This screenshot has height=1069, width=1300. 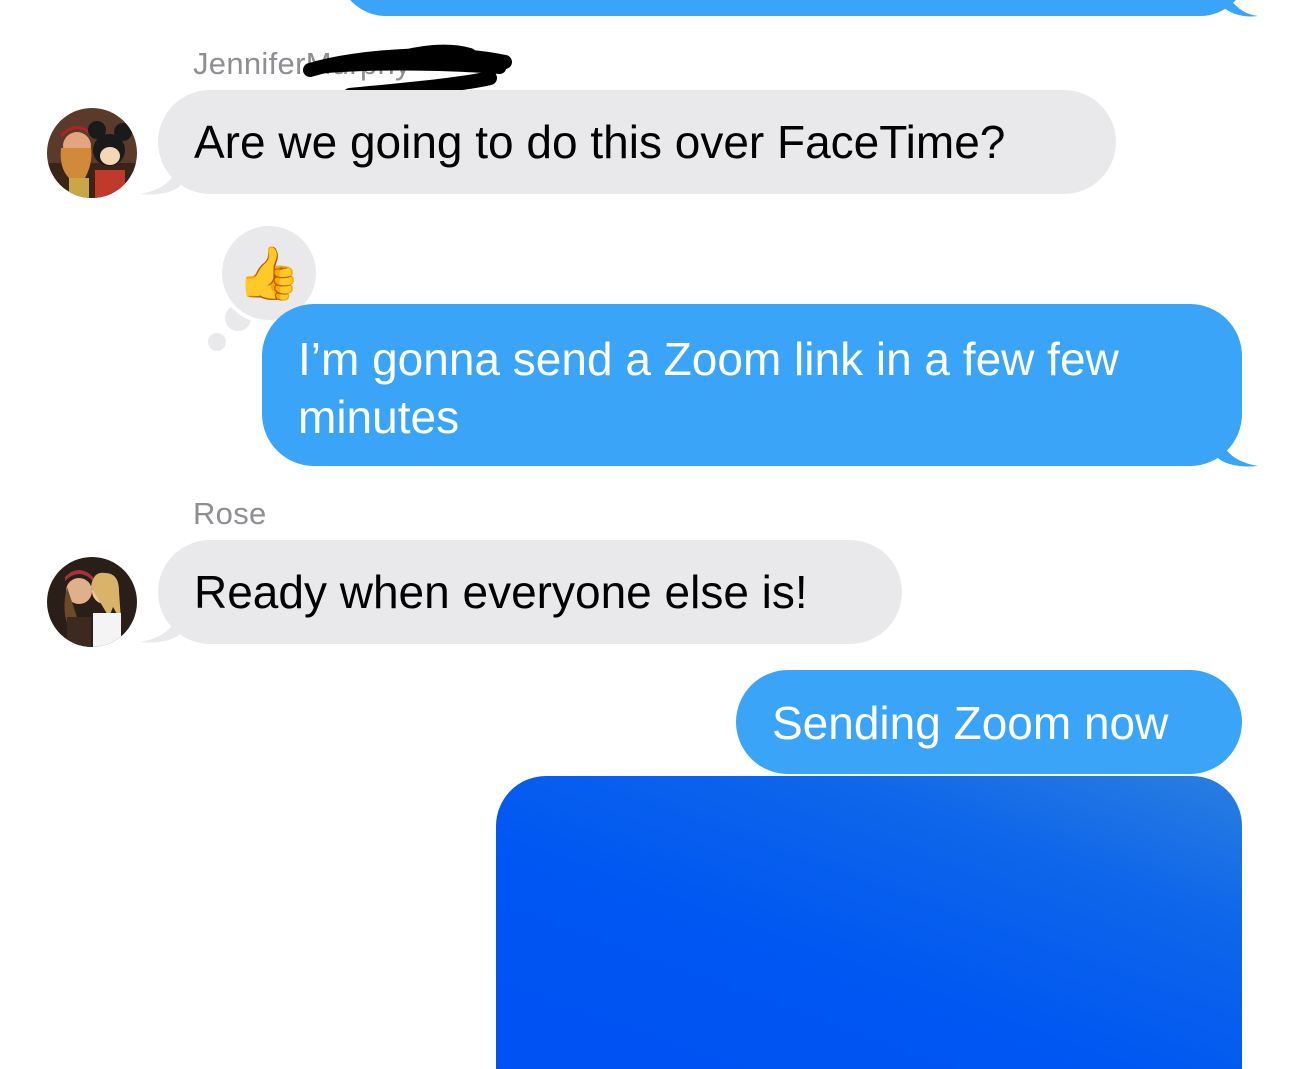 I want to click on avatar-rose, so click(x=92, y=602).